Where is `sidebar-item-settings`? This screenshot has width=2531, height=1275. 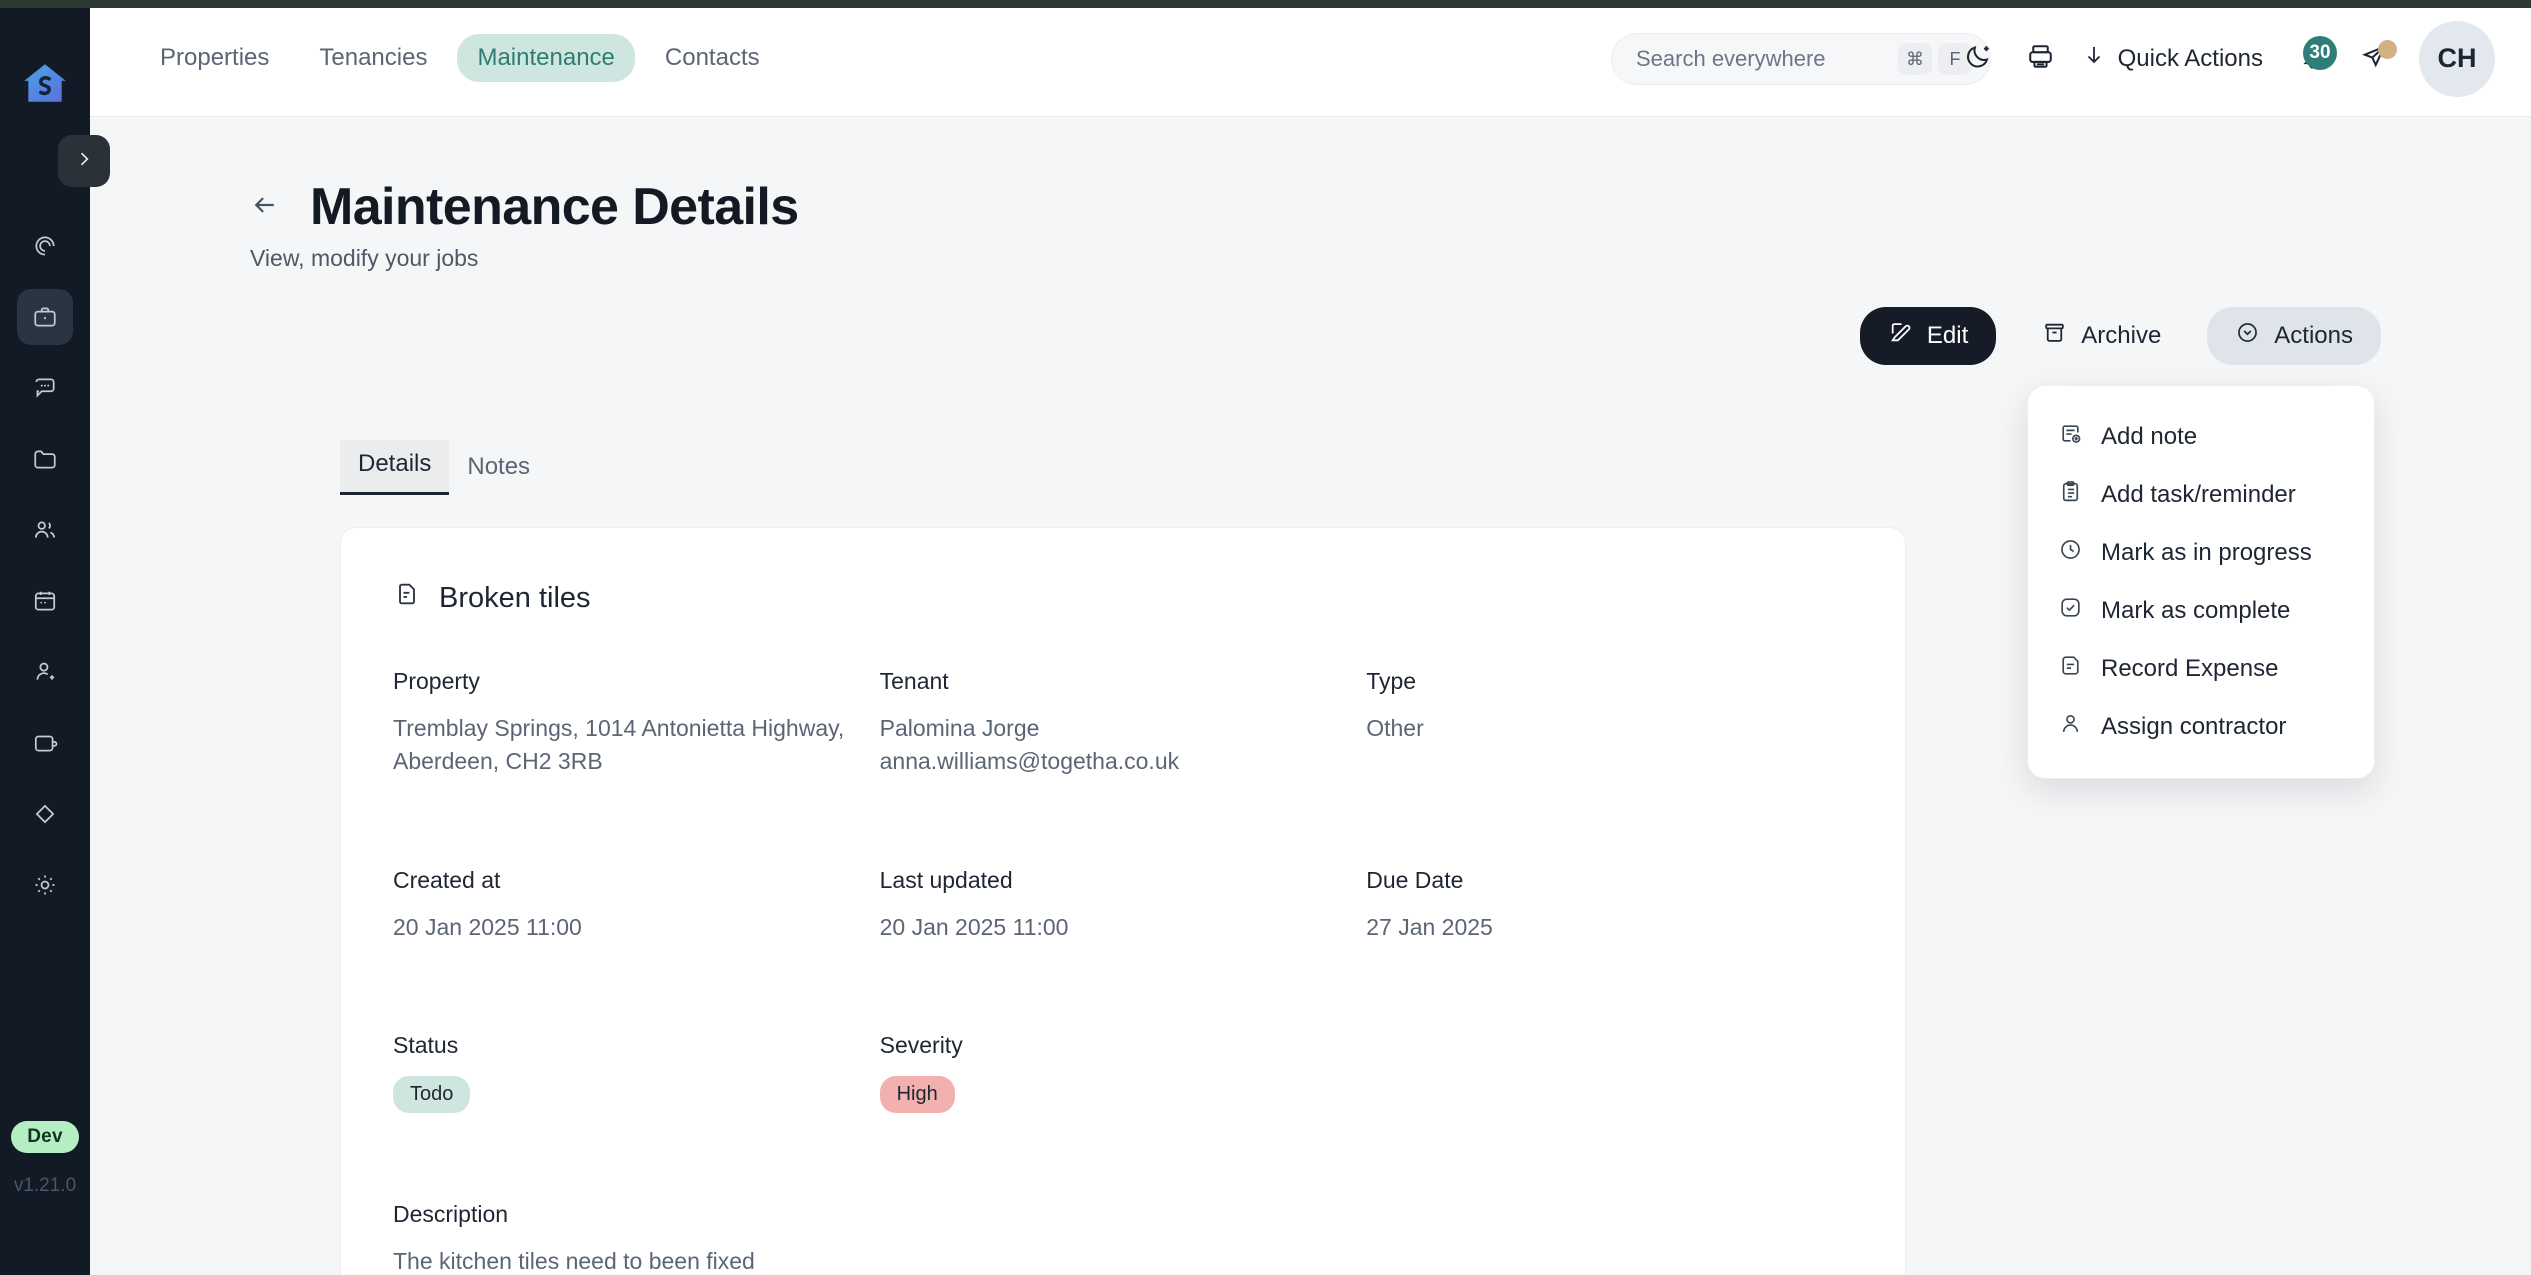
sidebar-item-settings is located at coordinates (45, 885).